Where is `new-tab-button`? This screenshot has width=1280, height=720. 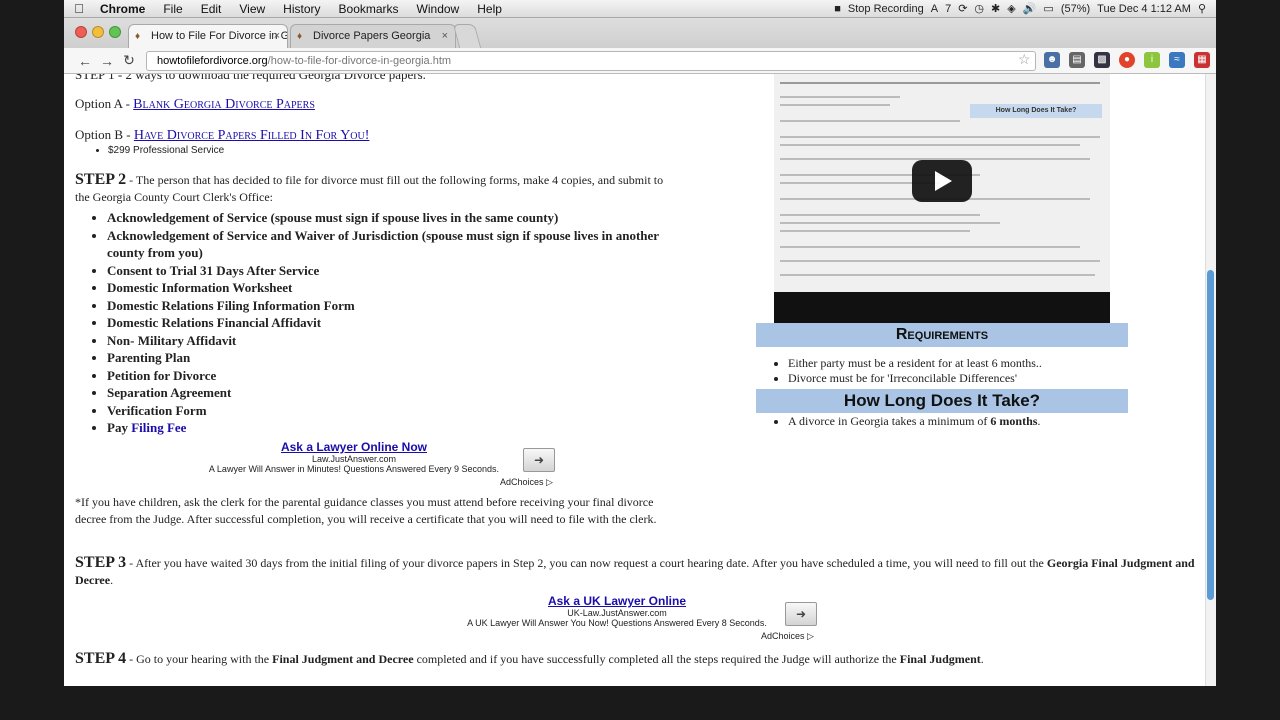 new-tab-button is located at coordinates (467, 36).